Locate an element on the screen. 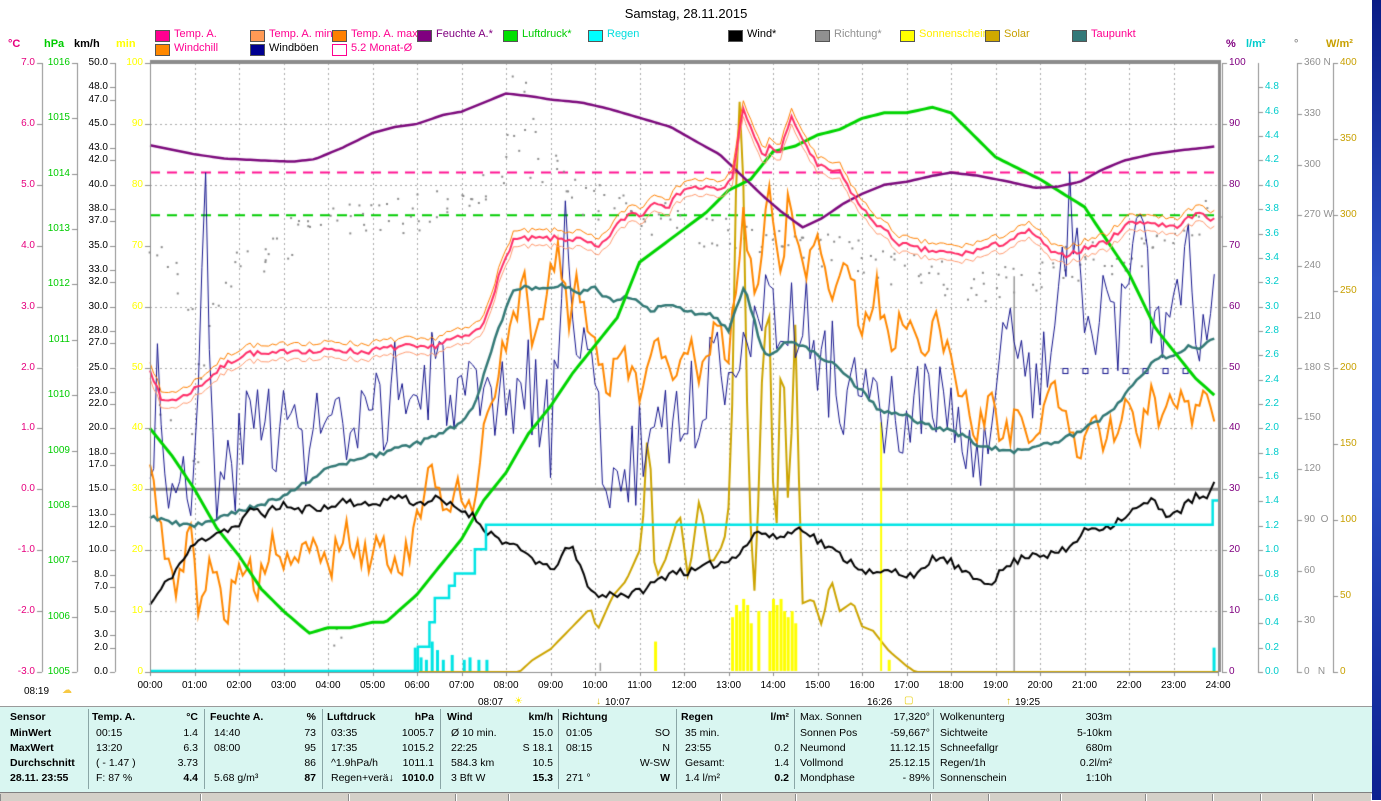 Image resolution: width=1381 pixels, height=801 pixels. x-axis-tick-label: 19:00 is located at coordinates (995, 685).